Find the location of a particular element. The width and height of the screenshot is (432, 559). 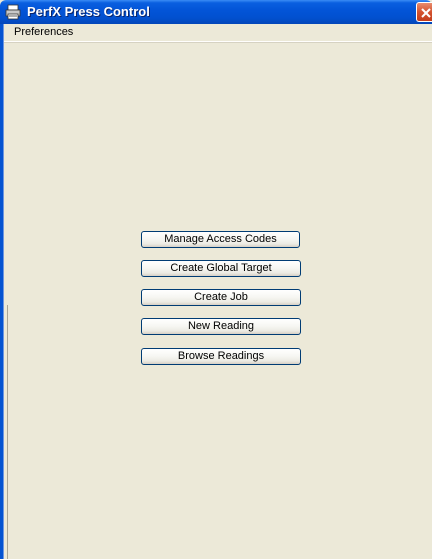

browse-readings-button: Browse Readings is located at coordinates (221, 356).